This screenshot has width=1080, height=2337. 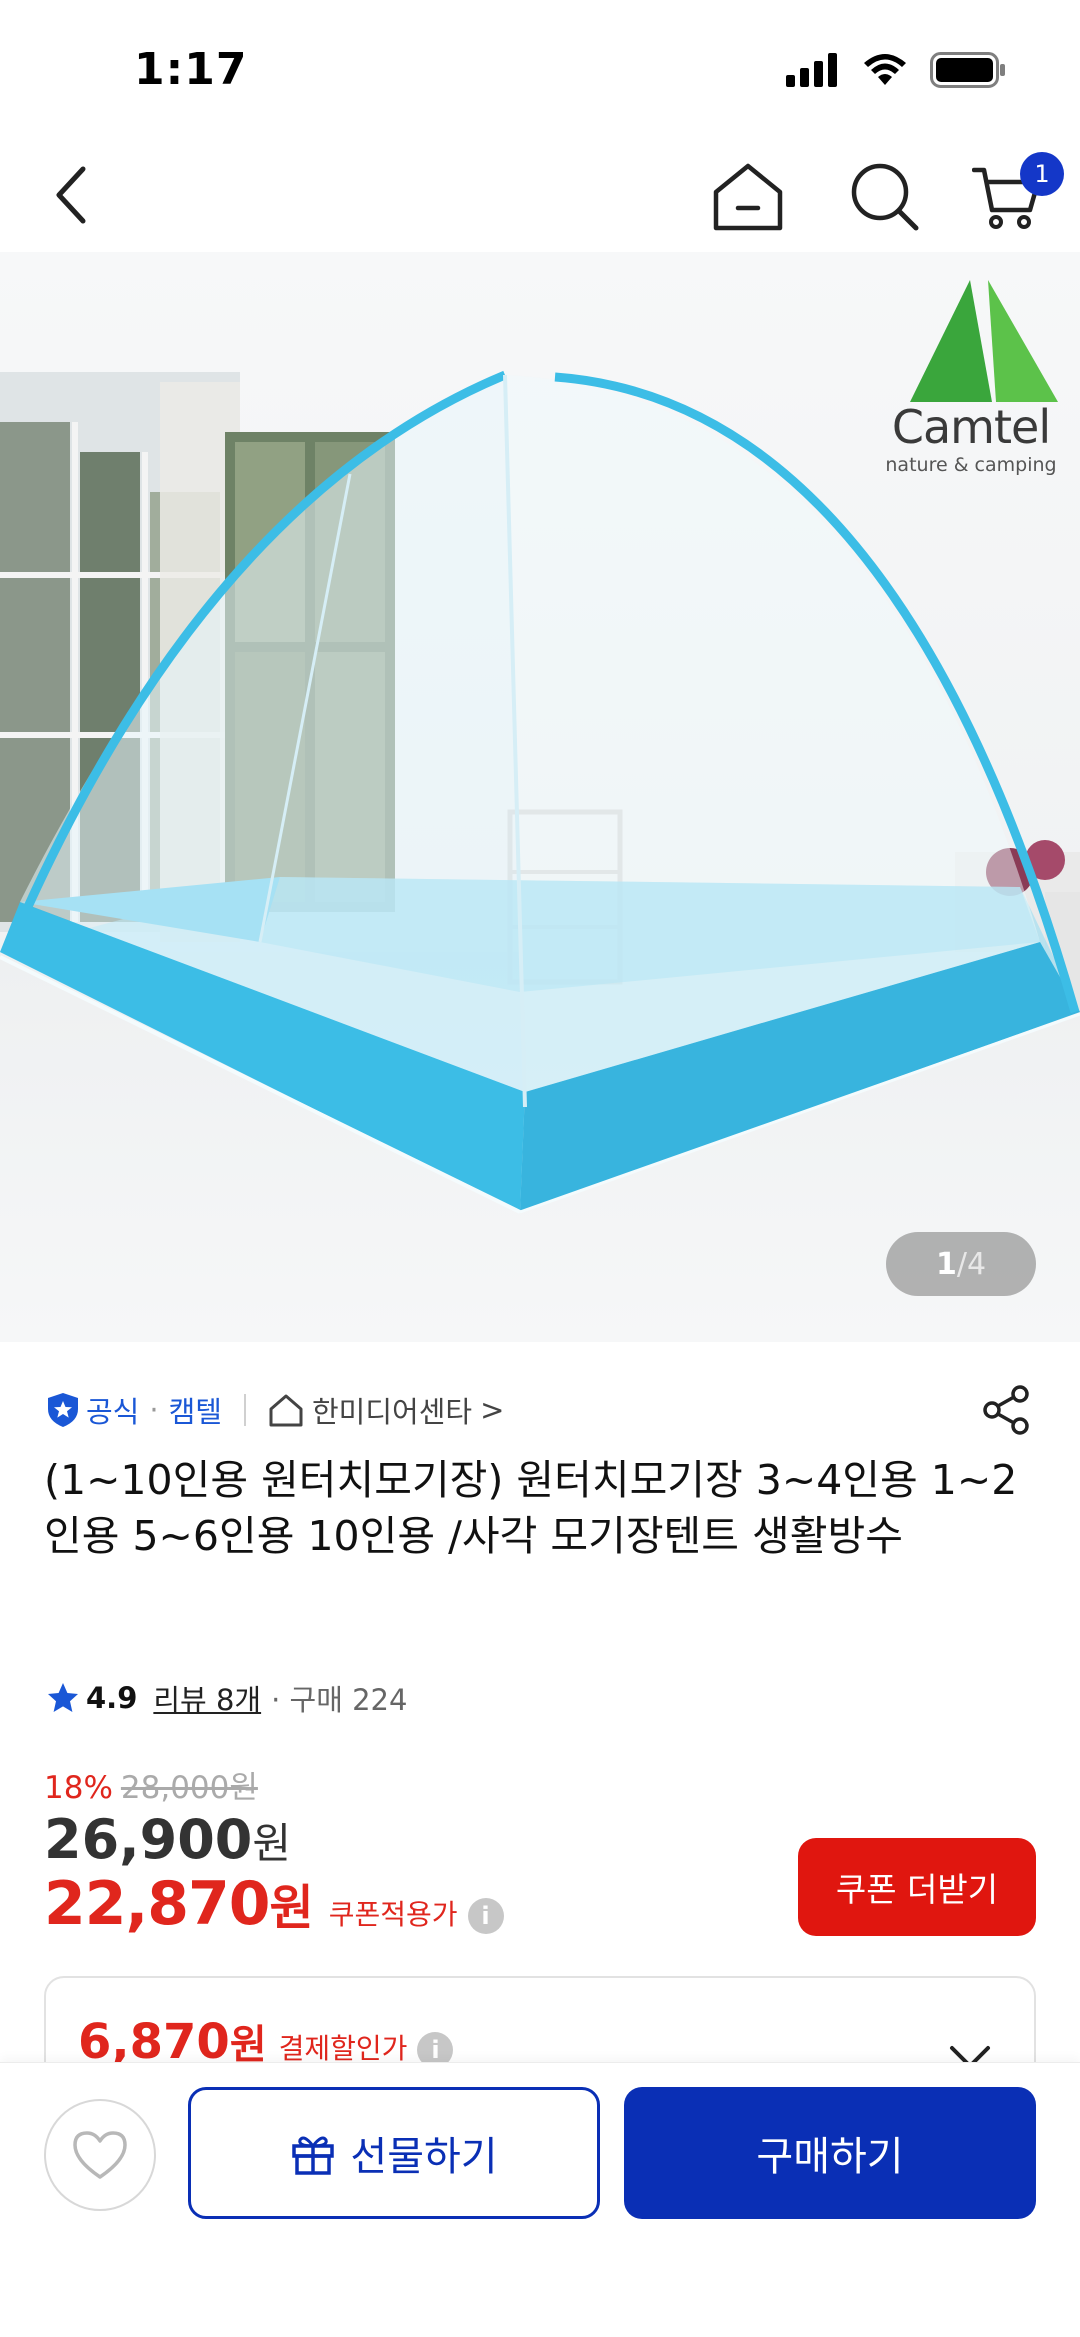 I want to click on house-icon, so click(x=286, y=1410).